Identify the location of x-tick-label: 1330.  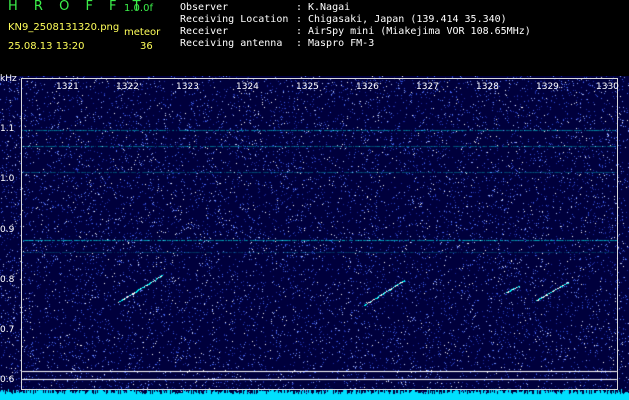
(607, 87).